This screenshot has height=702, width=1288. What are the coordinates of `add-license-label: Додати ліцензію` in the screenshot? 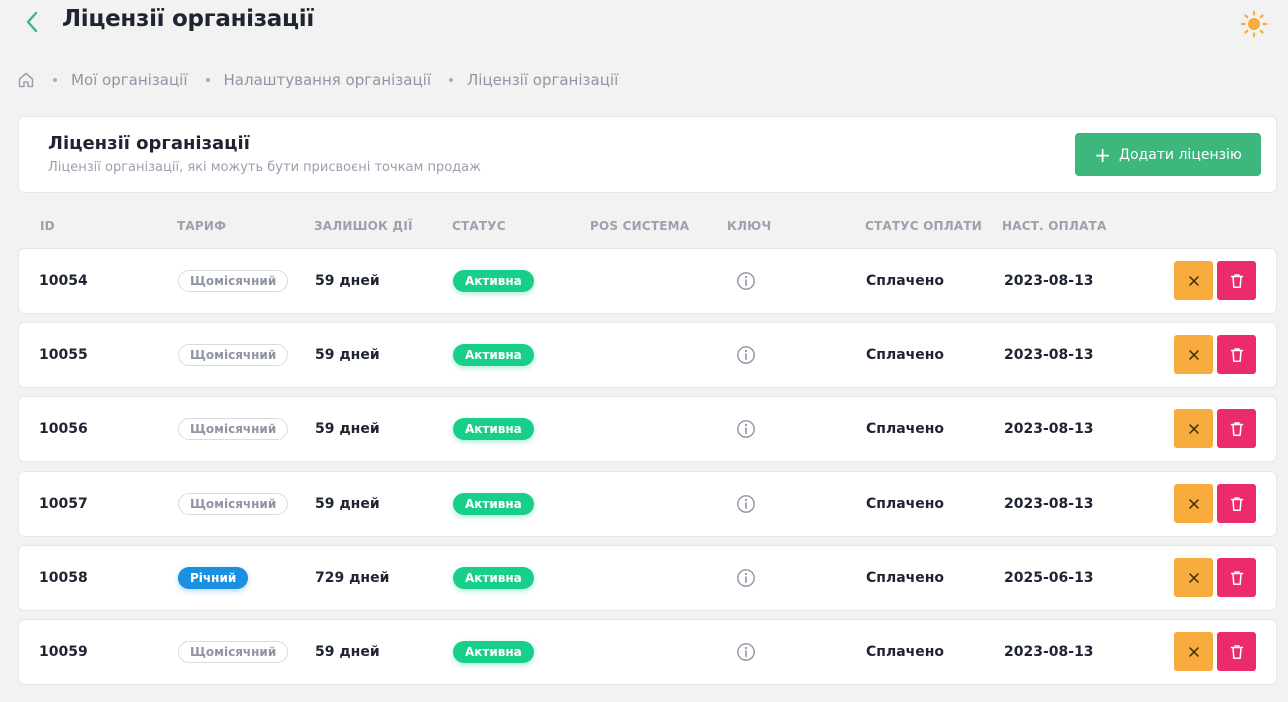 It's located at (1180, 154).